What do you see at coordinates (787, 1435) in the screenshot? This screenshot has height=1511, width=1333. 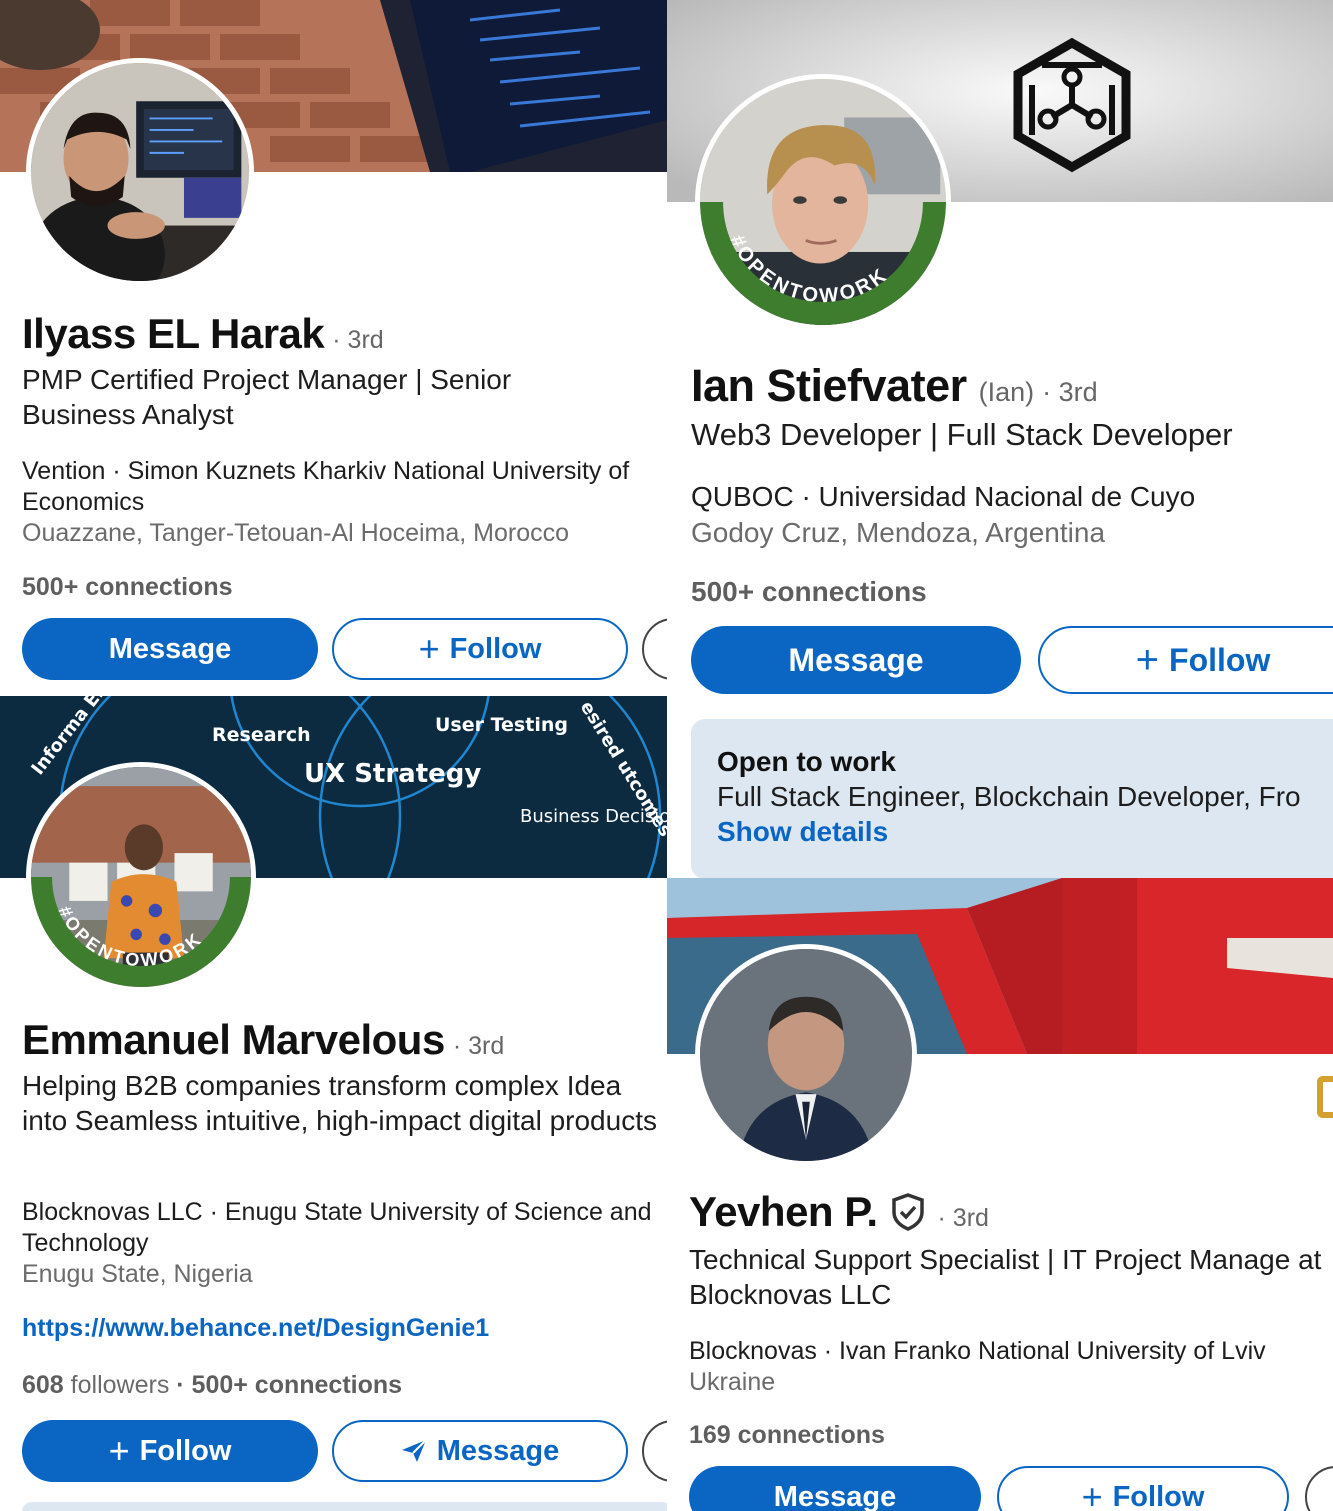 I see `profile-connections: 169 connections` at bounding box center [787, 1435].